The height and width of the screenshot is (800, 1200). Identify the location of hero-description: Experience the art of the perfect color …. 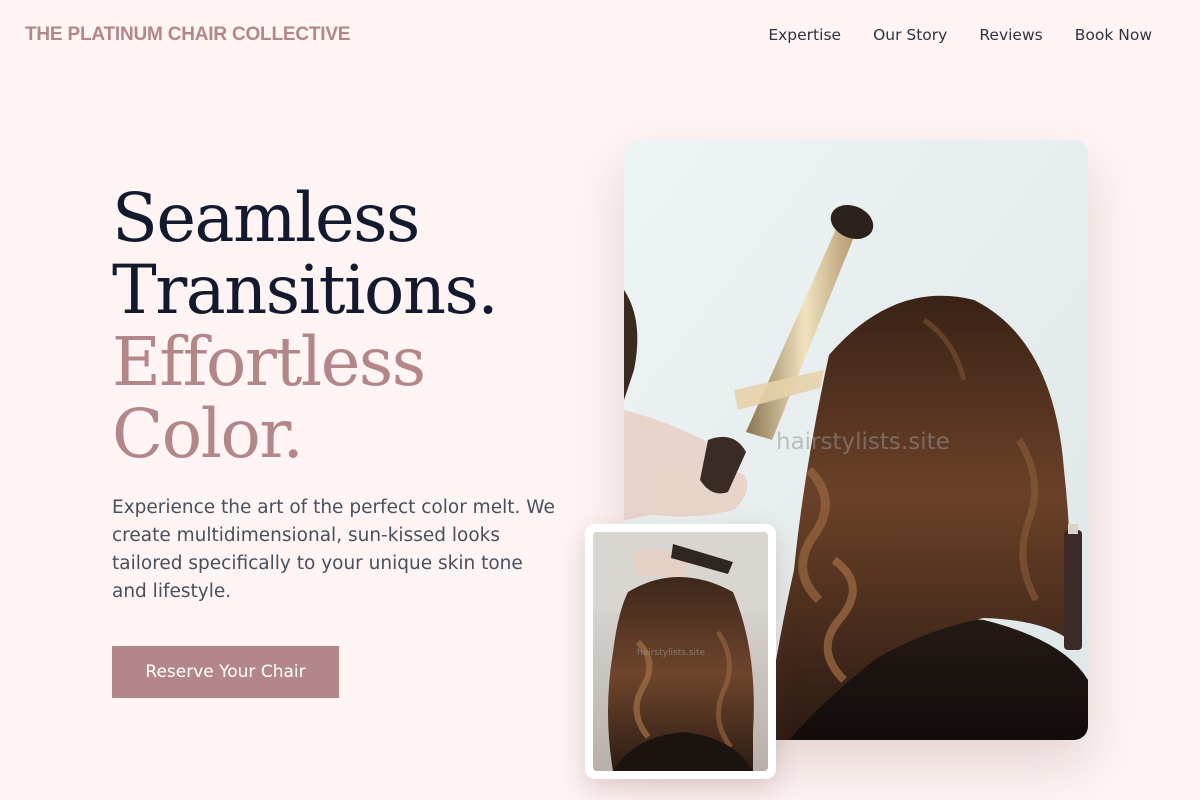
(333, 549).